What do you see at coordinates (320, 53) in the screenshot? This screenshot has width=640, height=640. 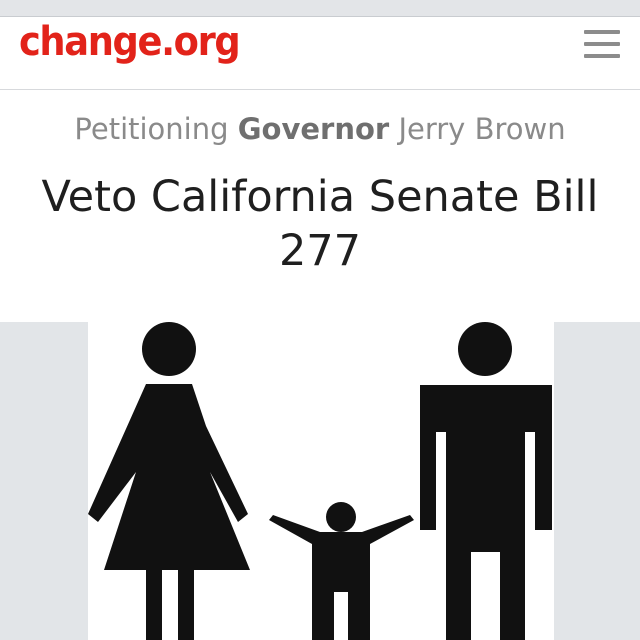 I see `site-header: change.org` at bounding box center [320, 53].